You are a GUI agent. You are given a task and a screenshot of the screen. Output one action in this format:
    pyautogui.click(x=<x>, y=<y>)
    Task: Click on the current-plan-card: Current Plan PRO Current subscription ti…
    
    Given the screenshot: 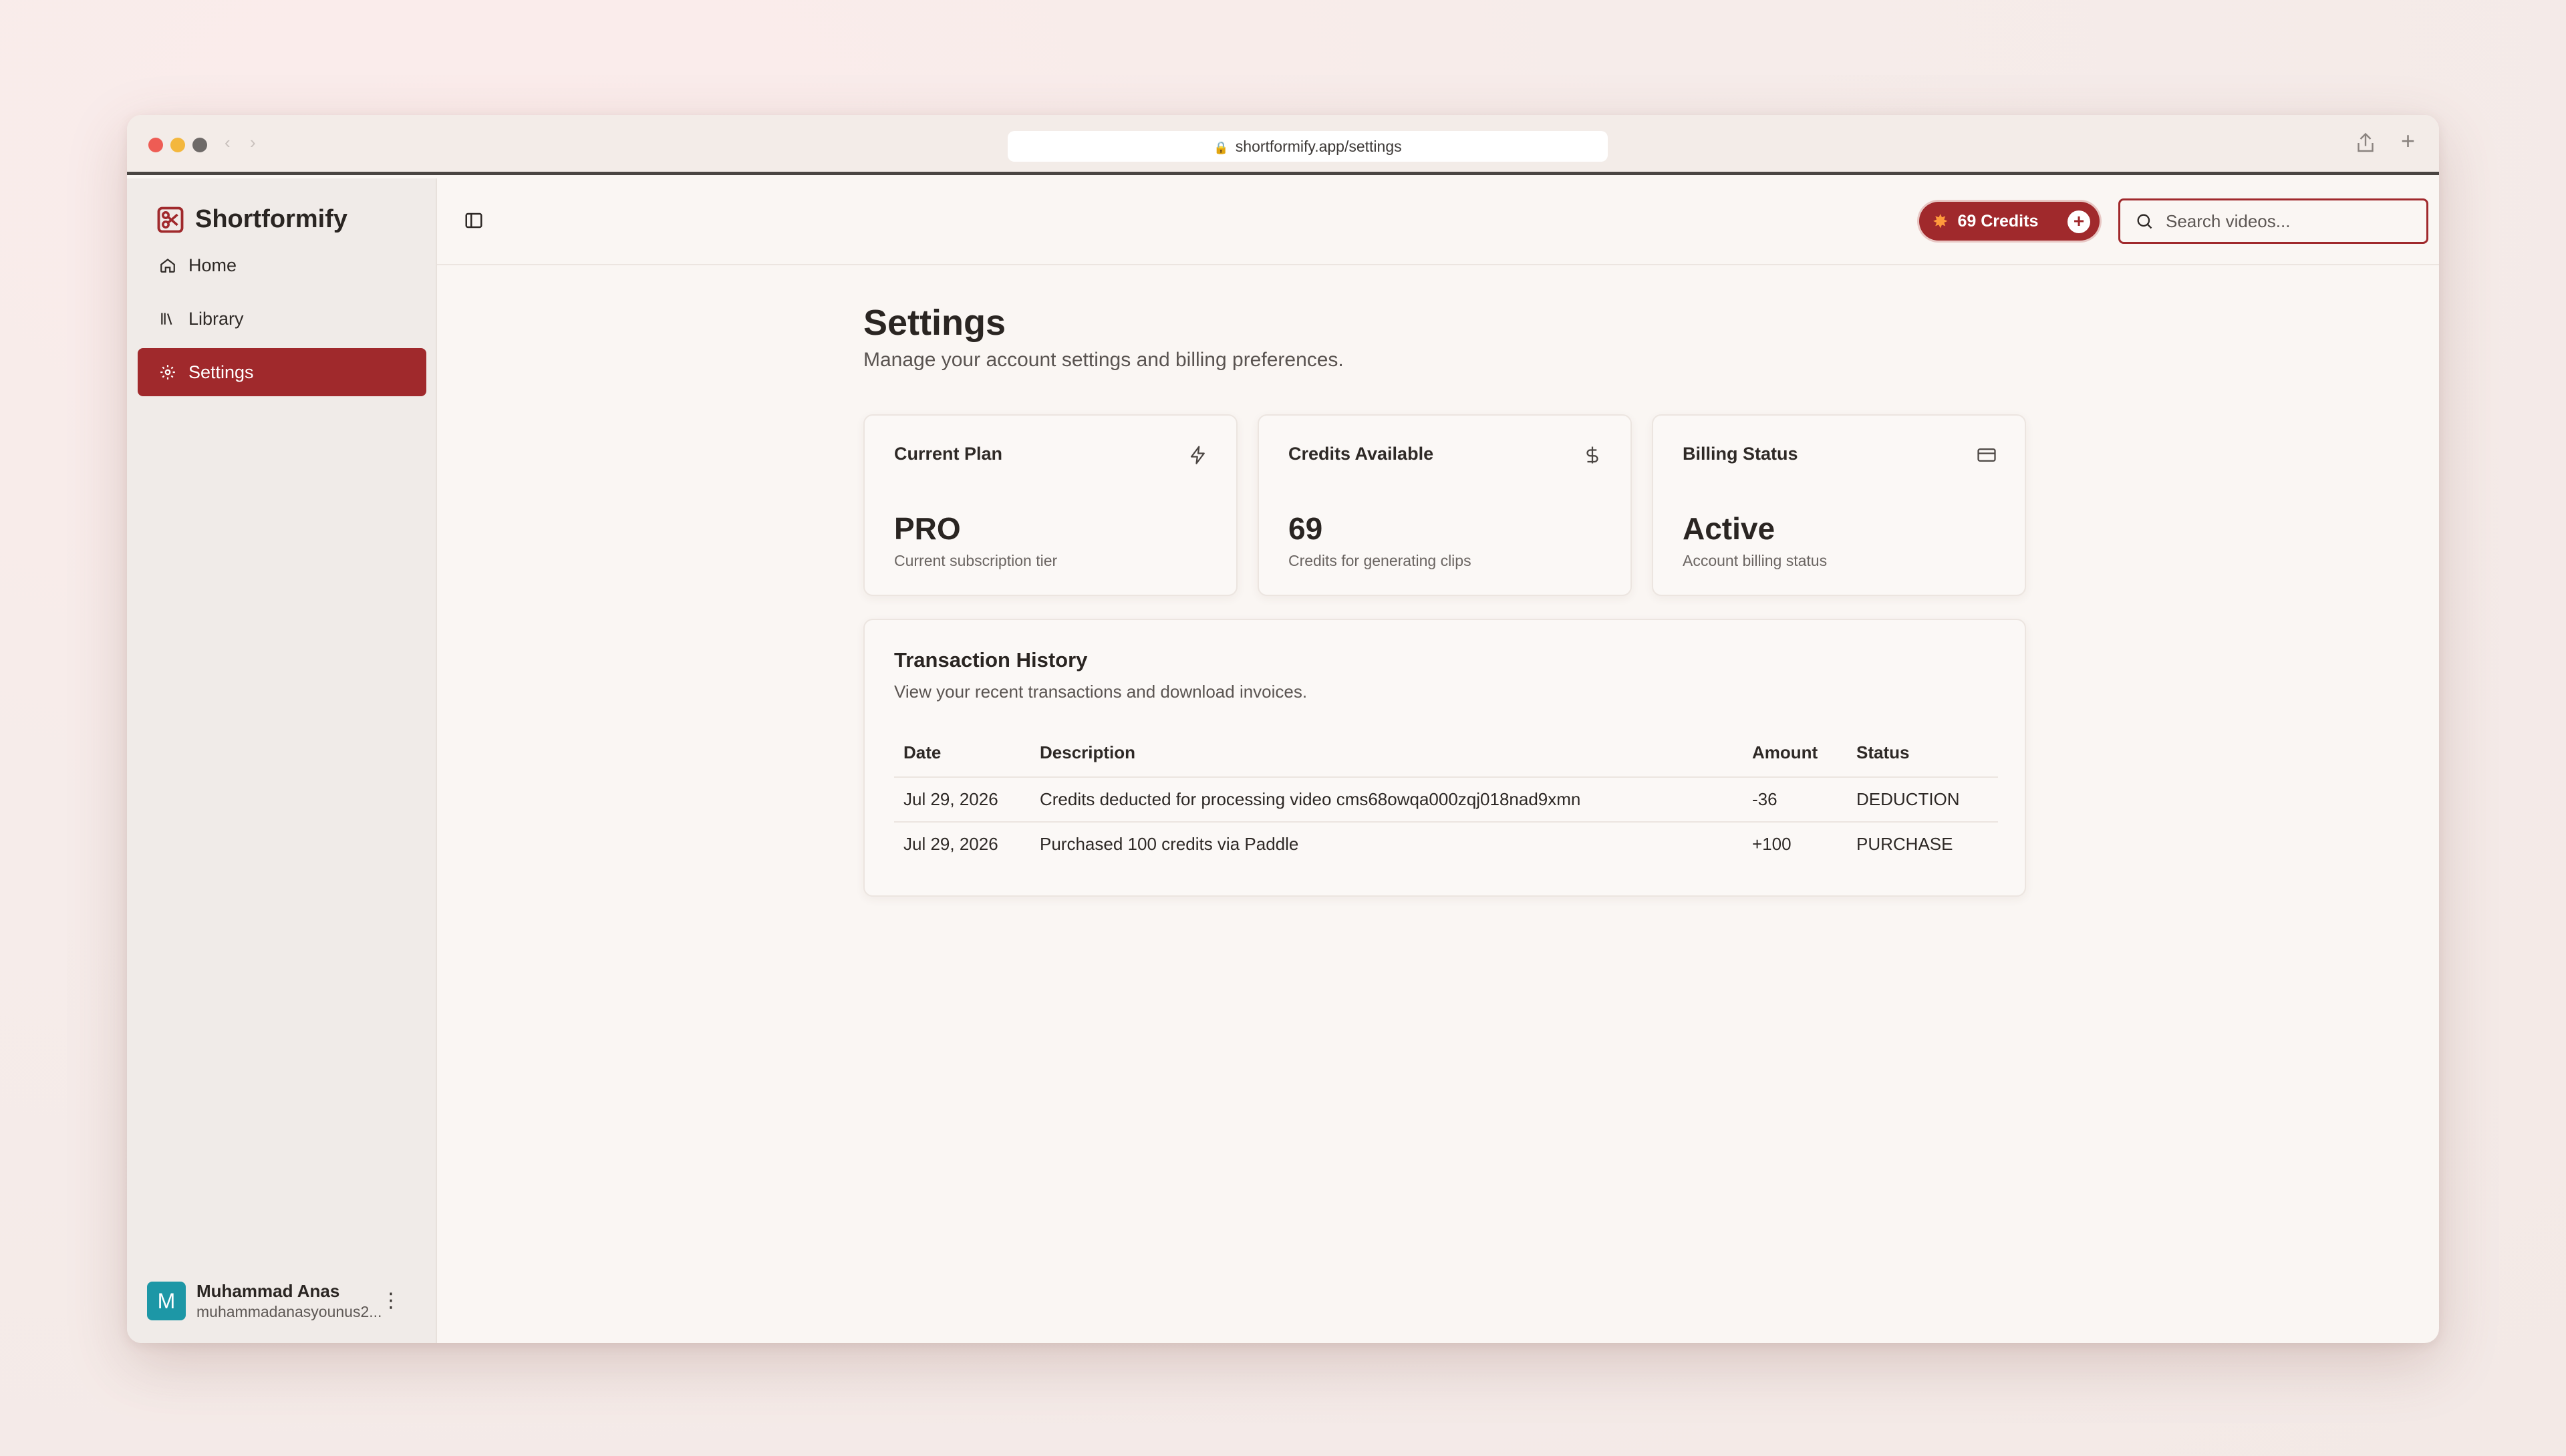 What is the action you would take?
    pyautogui.click(x=1050, y=505)
    